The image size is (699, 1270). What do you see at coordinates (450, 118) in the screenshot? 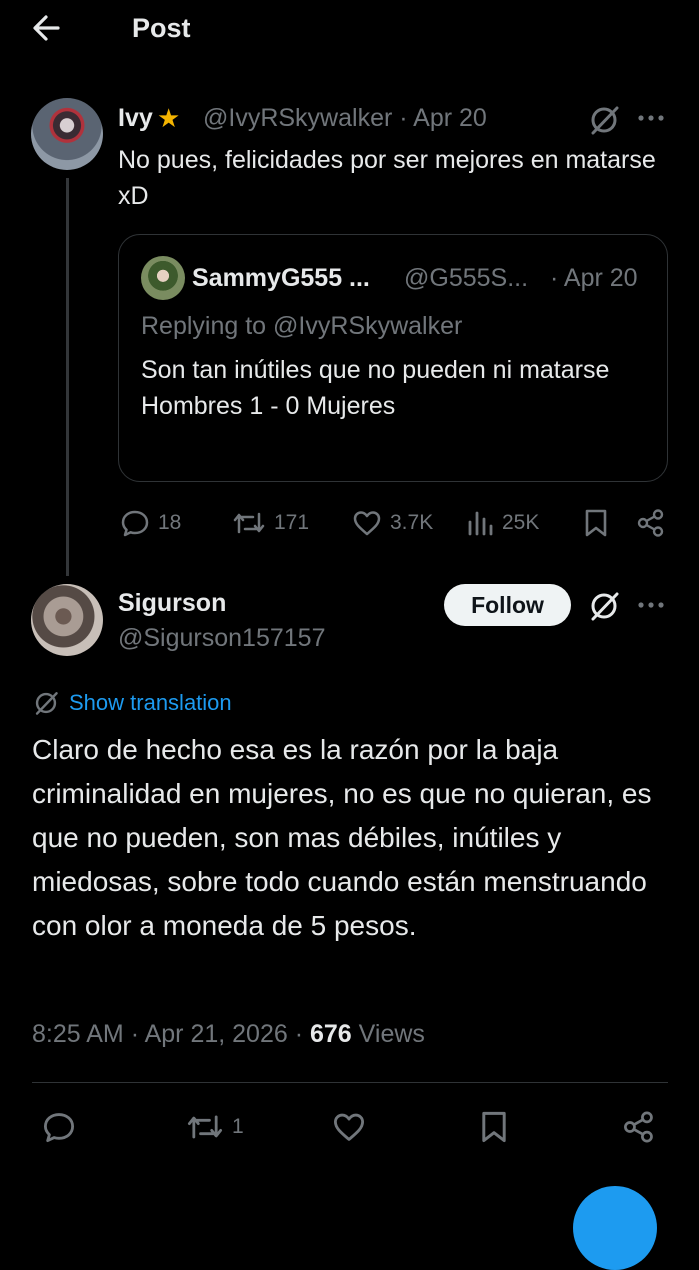
I see `post-date: Apr 20` at bounding box center [450, 118].